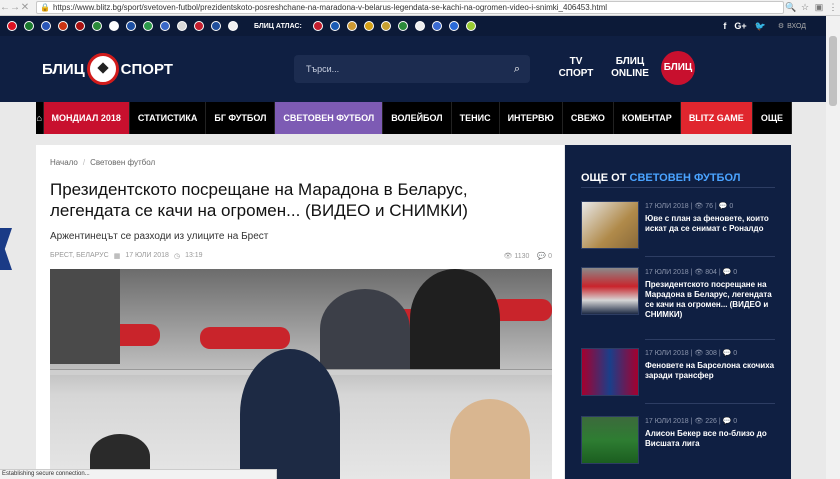 Image resolution: width=840 pixels, height=479 pixels. Describe the element at coordinates (413, 26) in the screenshot. I see `top-bar: БЛИЦ АТЛАС: f G+ 🐦 ⚙ ВХОД` at that location.